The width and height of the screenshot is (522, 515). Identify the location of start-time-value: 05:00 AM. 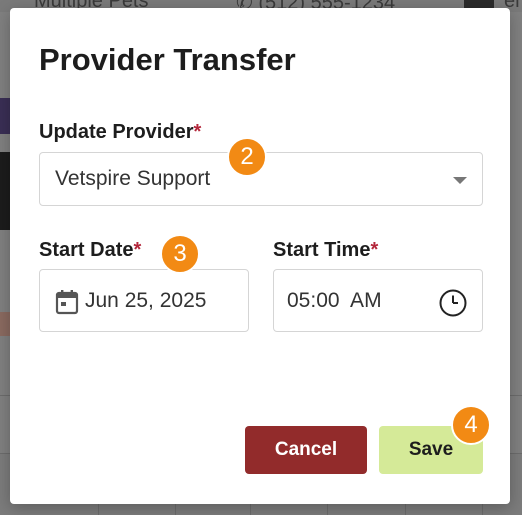
(334, 300).